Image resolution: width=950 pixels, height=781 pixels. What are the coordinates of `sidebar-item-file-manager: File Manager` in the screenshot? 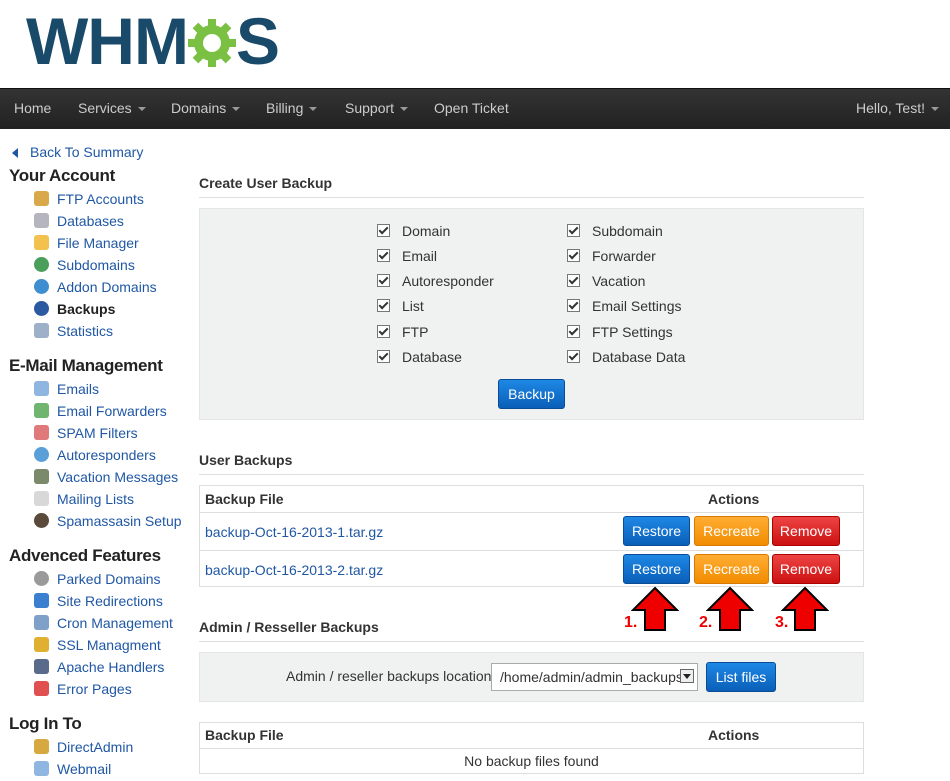 It's located at (86, 243).